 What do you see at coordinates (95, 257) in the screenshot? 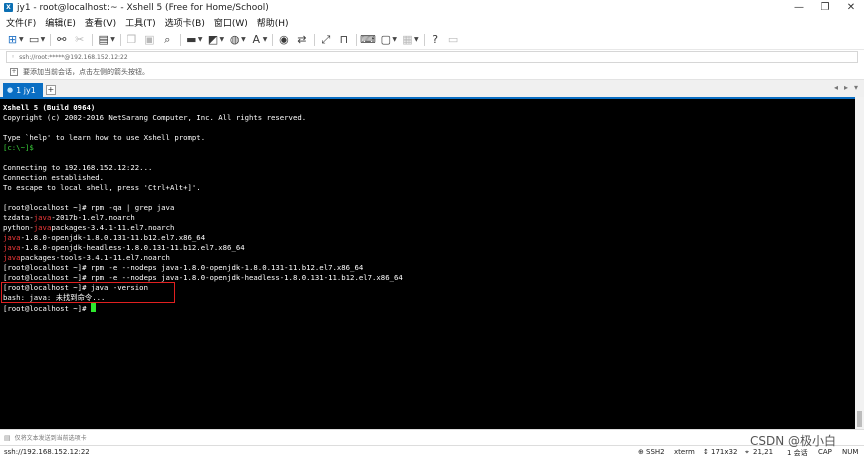
I see `pkg-suffix: packages-tools-3.4.1-11.el7.noarch` at bounding box center [95, 257].